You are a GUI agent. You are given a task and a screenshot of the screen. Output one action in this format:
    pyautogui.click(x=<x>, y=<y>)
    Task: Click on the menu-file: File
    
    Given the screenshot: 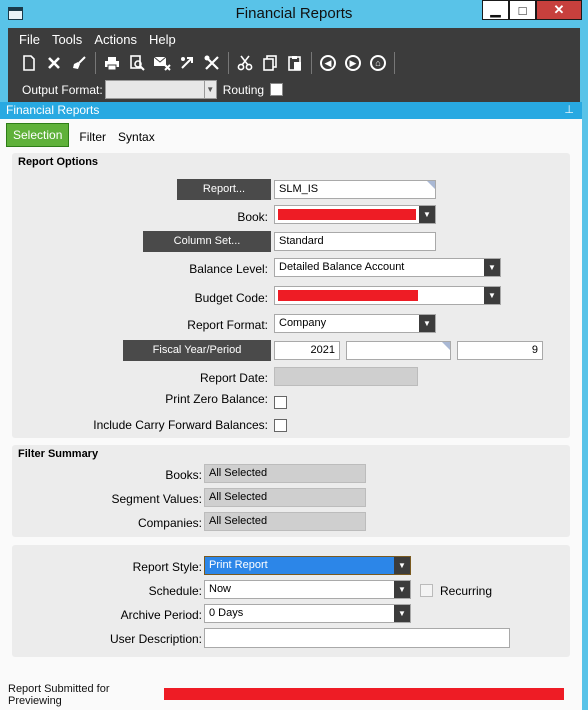 What is the action you would take?
    pyautogui.click(x=29, y=39)
    